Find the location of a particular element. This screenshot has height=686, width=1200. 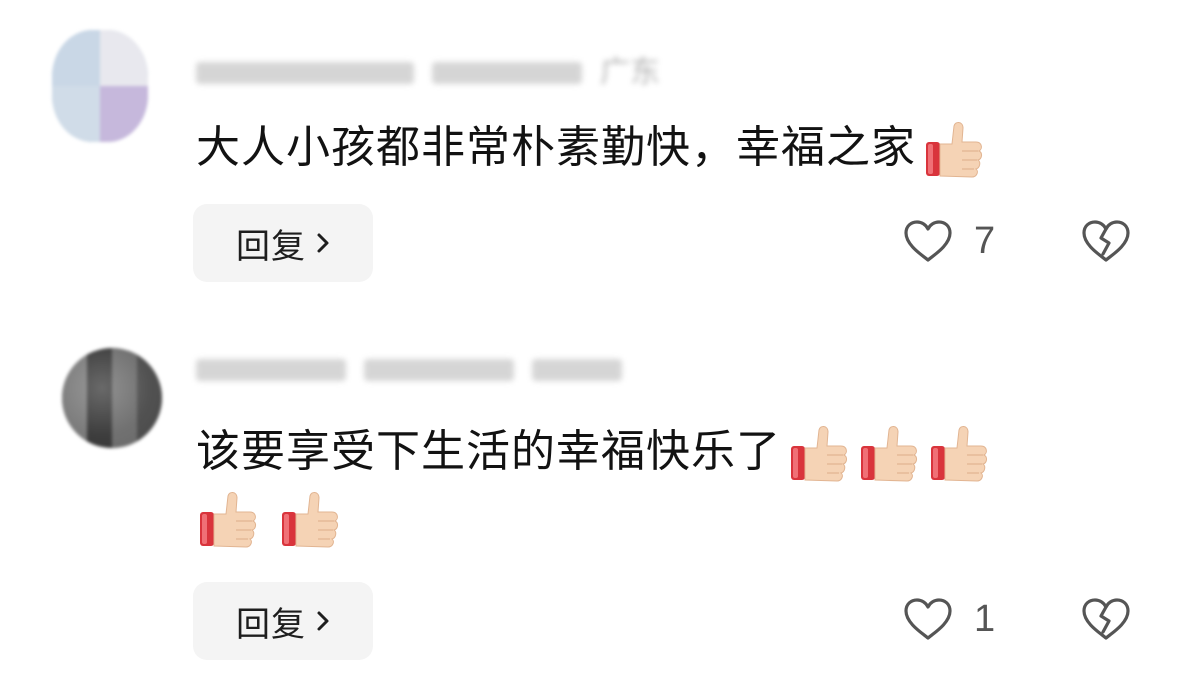

username-blurred: 广东 is located at coordinates (428, 73).